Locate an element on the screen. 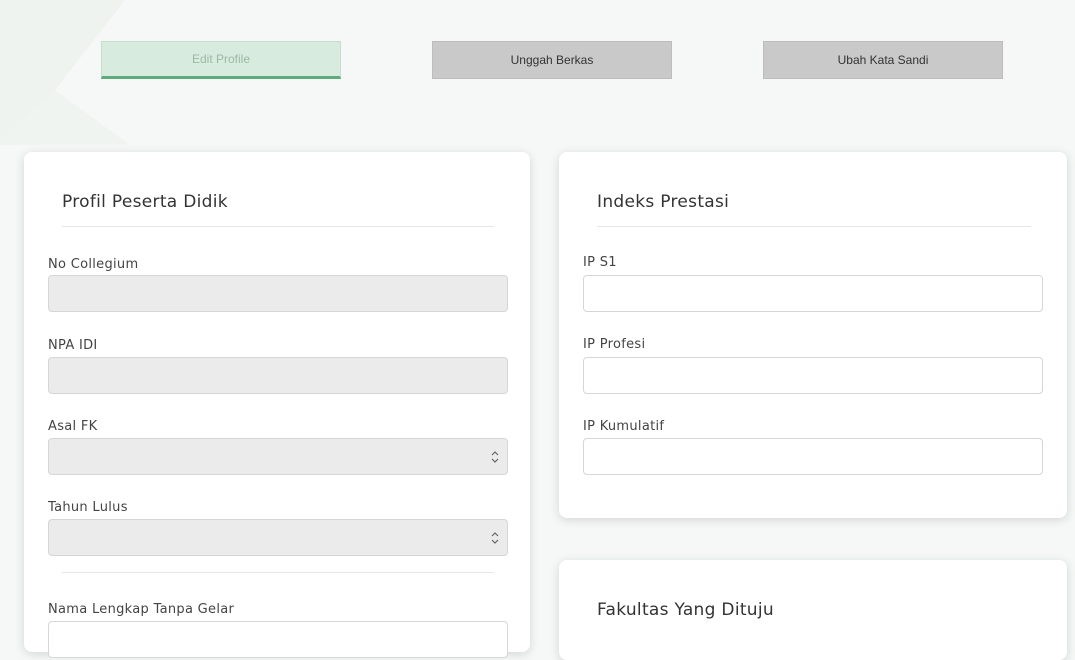 This screenshot has height=660, width=1075. tab-unggah-berkas: Unggah Berkas is located at coordinates (552, 60).